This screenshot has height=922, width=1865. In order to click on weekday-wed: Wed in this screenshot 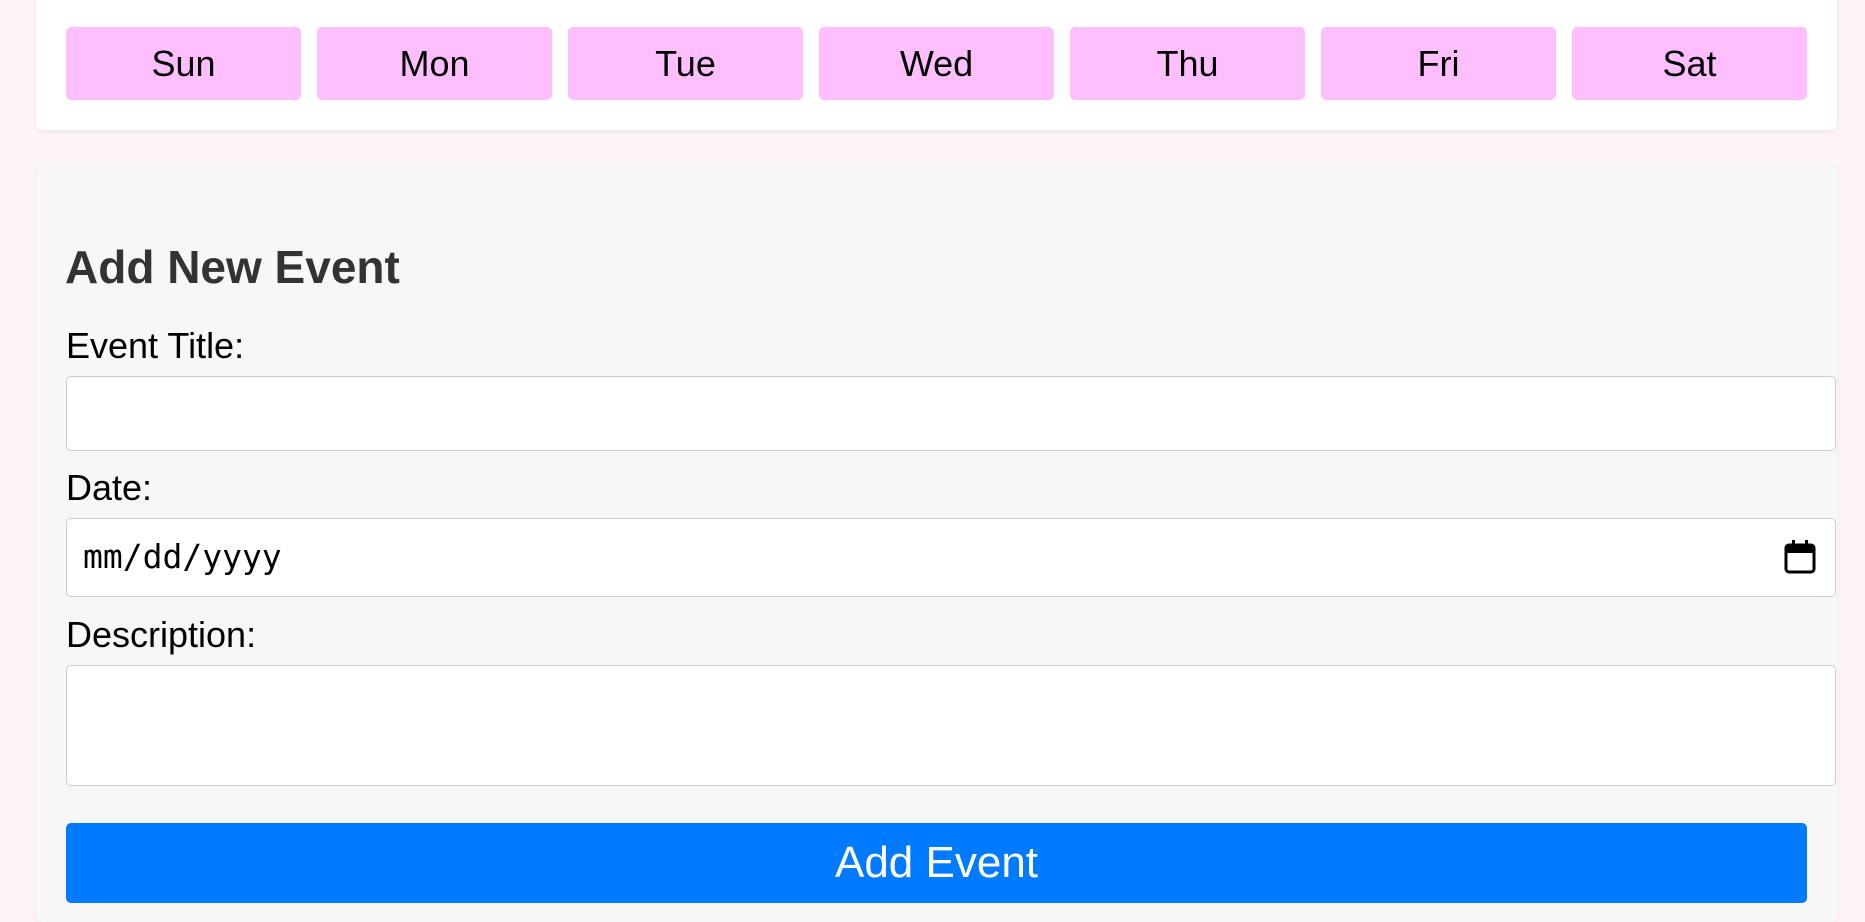, I will do `click(936, 63)`.